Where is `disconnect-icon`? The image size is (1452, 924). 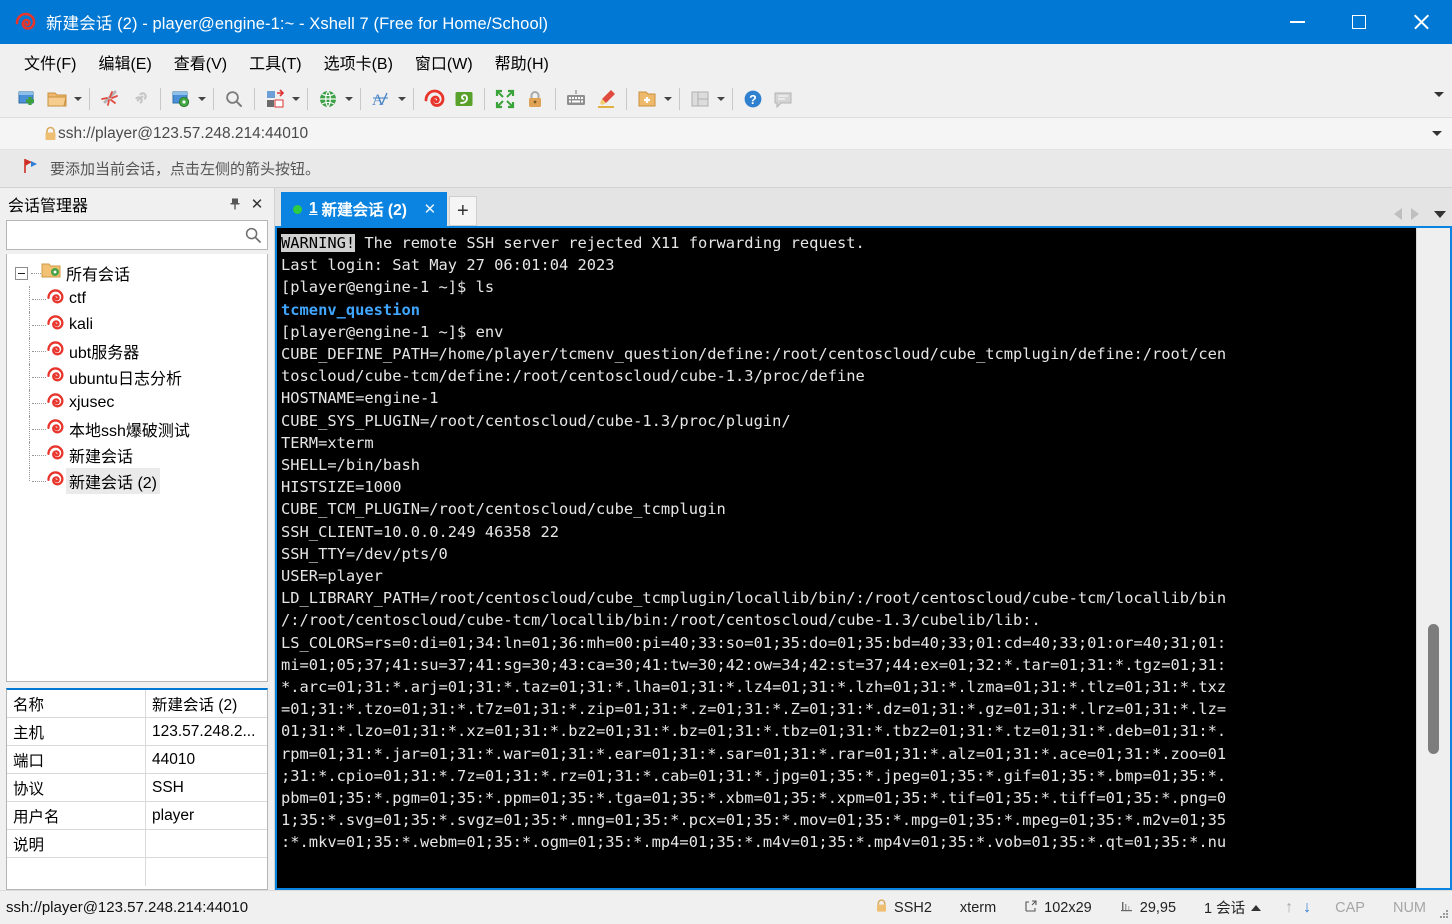 disconnect-icon is located at coordinates (110, 99).